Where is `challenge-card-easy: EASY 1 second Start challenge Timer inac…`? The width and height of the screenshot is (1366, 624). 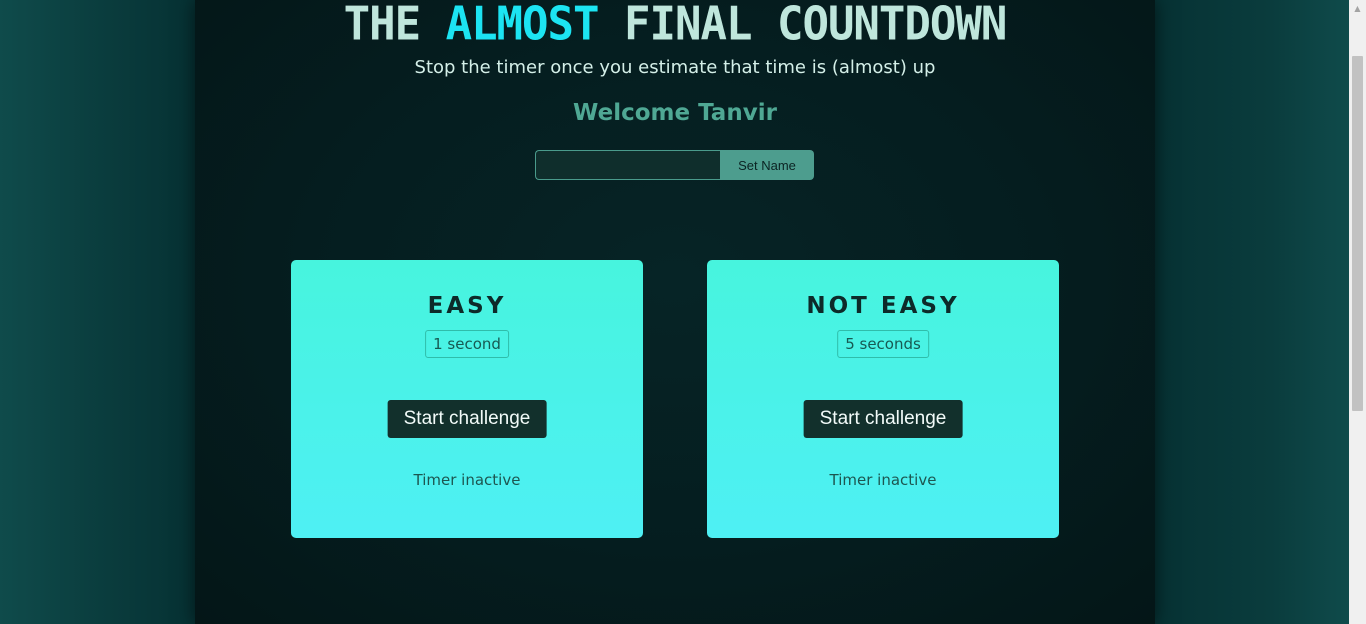
challenge-card-easy: EASY 1 second Start challenge Timer inac… is located at coordinates (467, 399).